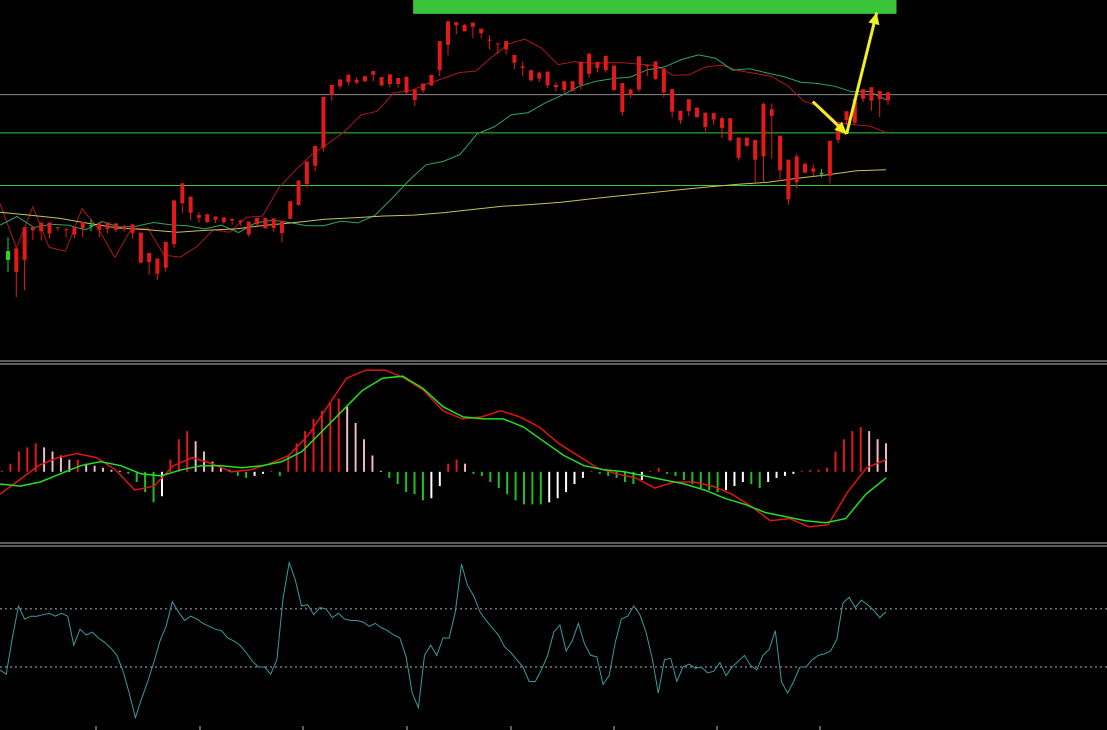 The image size is (1107, 730). Describe the element at coordinates (655, 7) in the screenshot. I see `target-zone-box` at that location.